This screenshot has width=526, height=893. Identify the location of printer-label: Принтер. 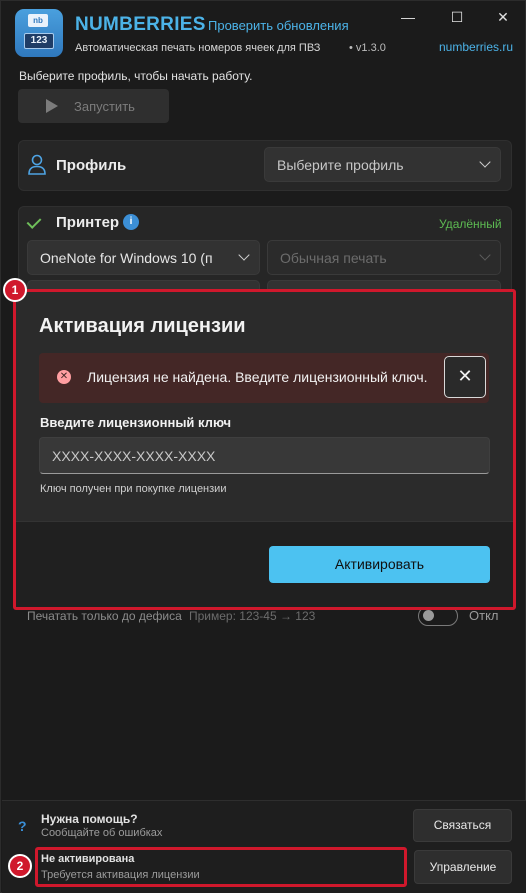
(88, 222).